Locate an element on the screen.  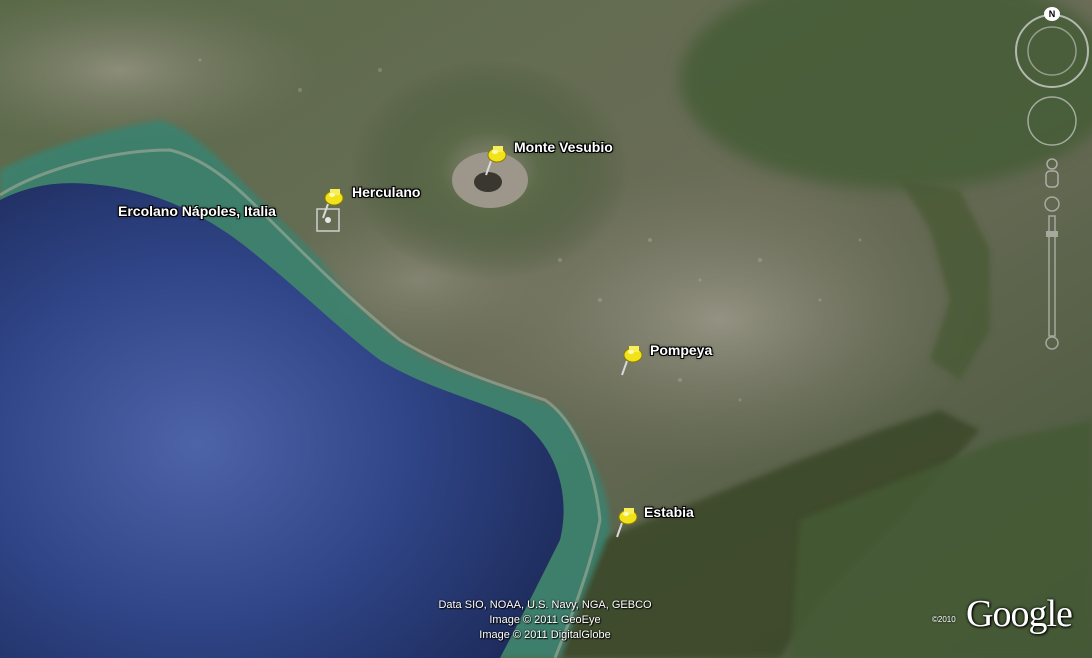
label-pompeya: Pompeya is located at coordinates (681, 350).